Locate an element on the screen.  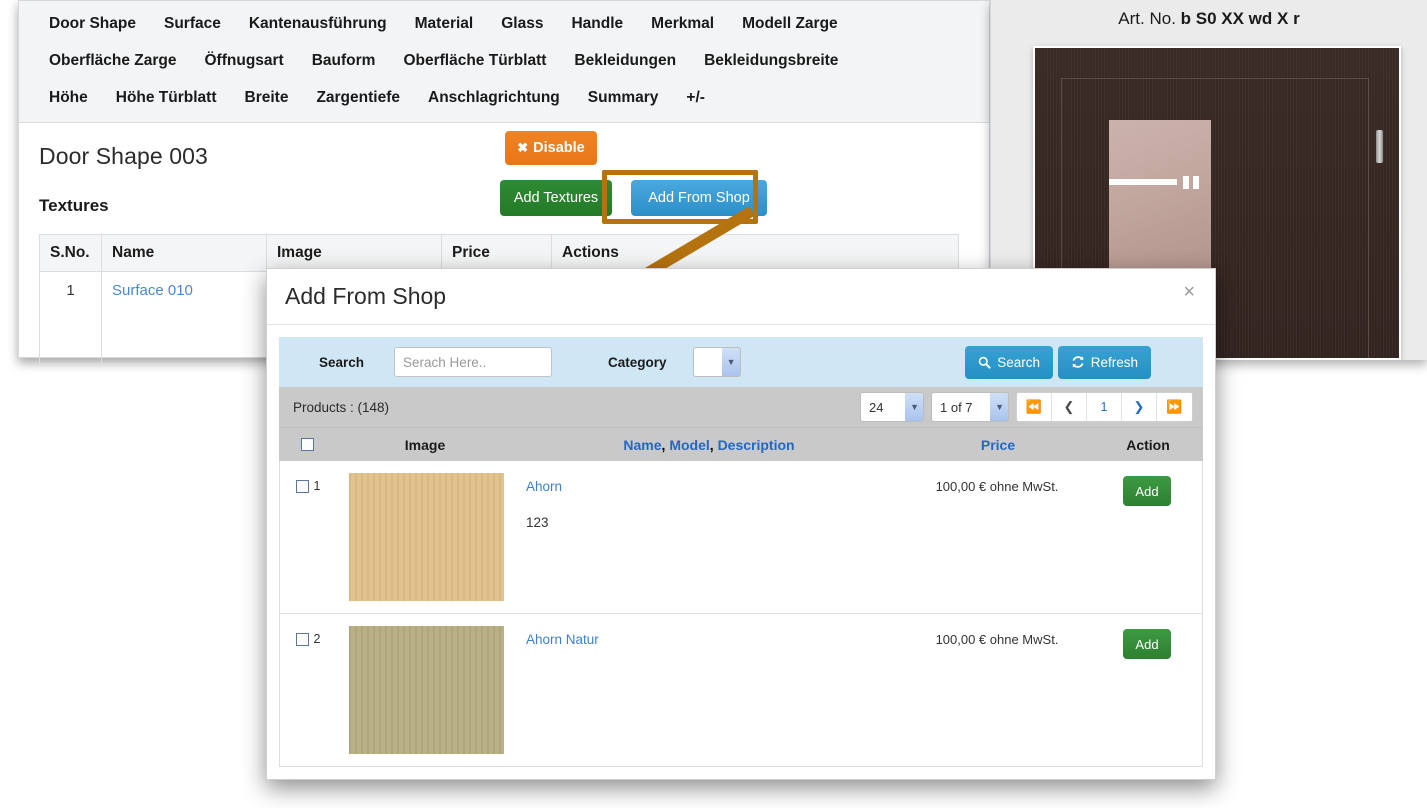
tab-kantenausfuehrung: Kantenausführung is located at coordinates (318, 24).